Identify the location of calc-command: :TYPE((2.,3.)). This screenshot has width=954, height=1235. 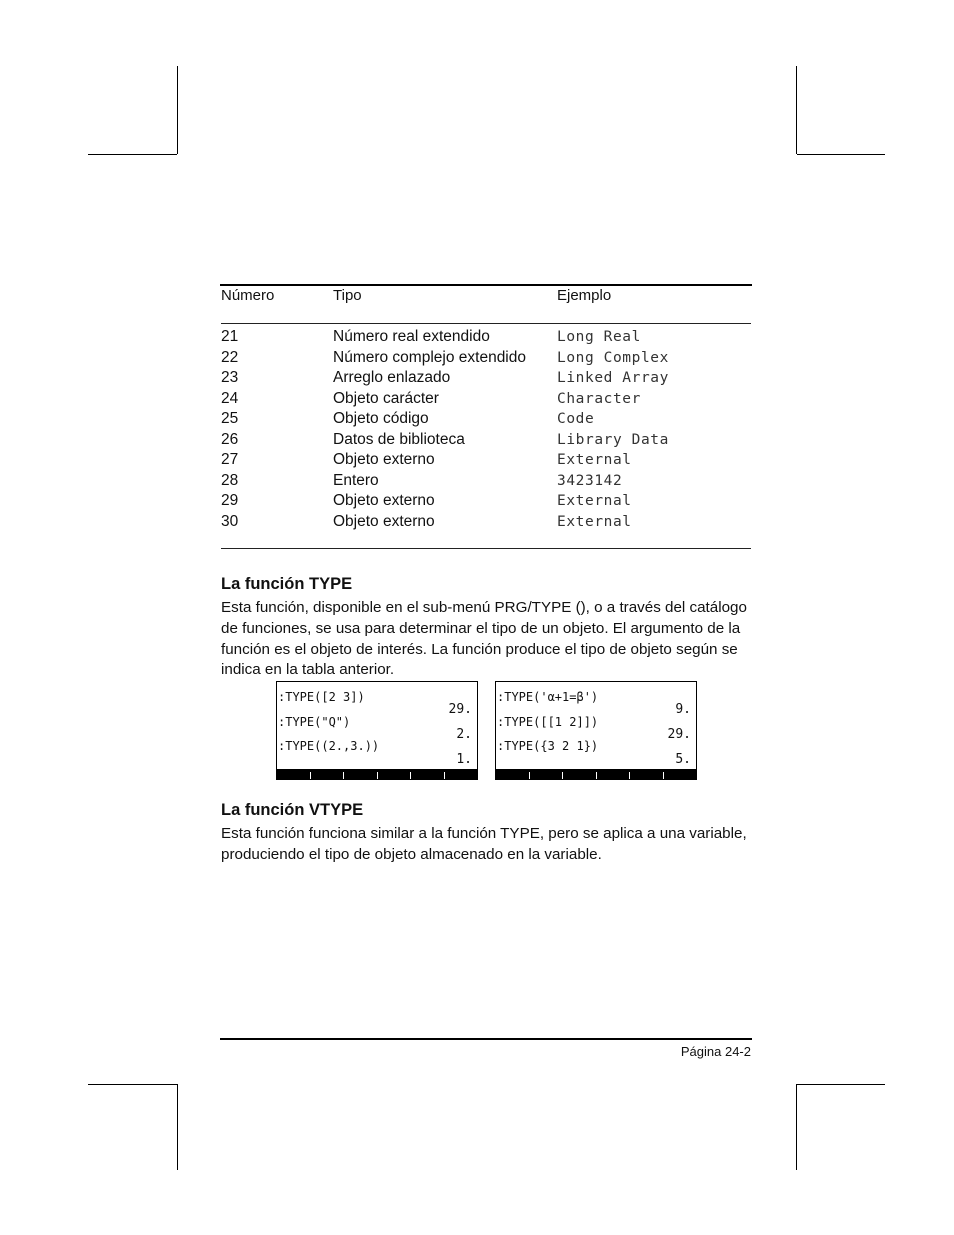
(329, 746).